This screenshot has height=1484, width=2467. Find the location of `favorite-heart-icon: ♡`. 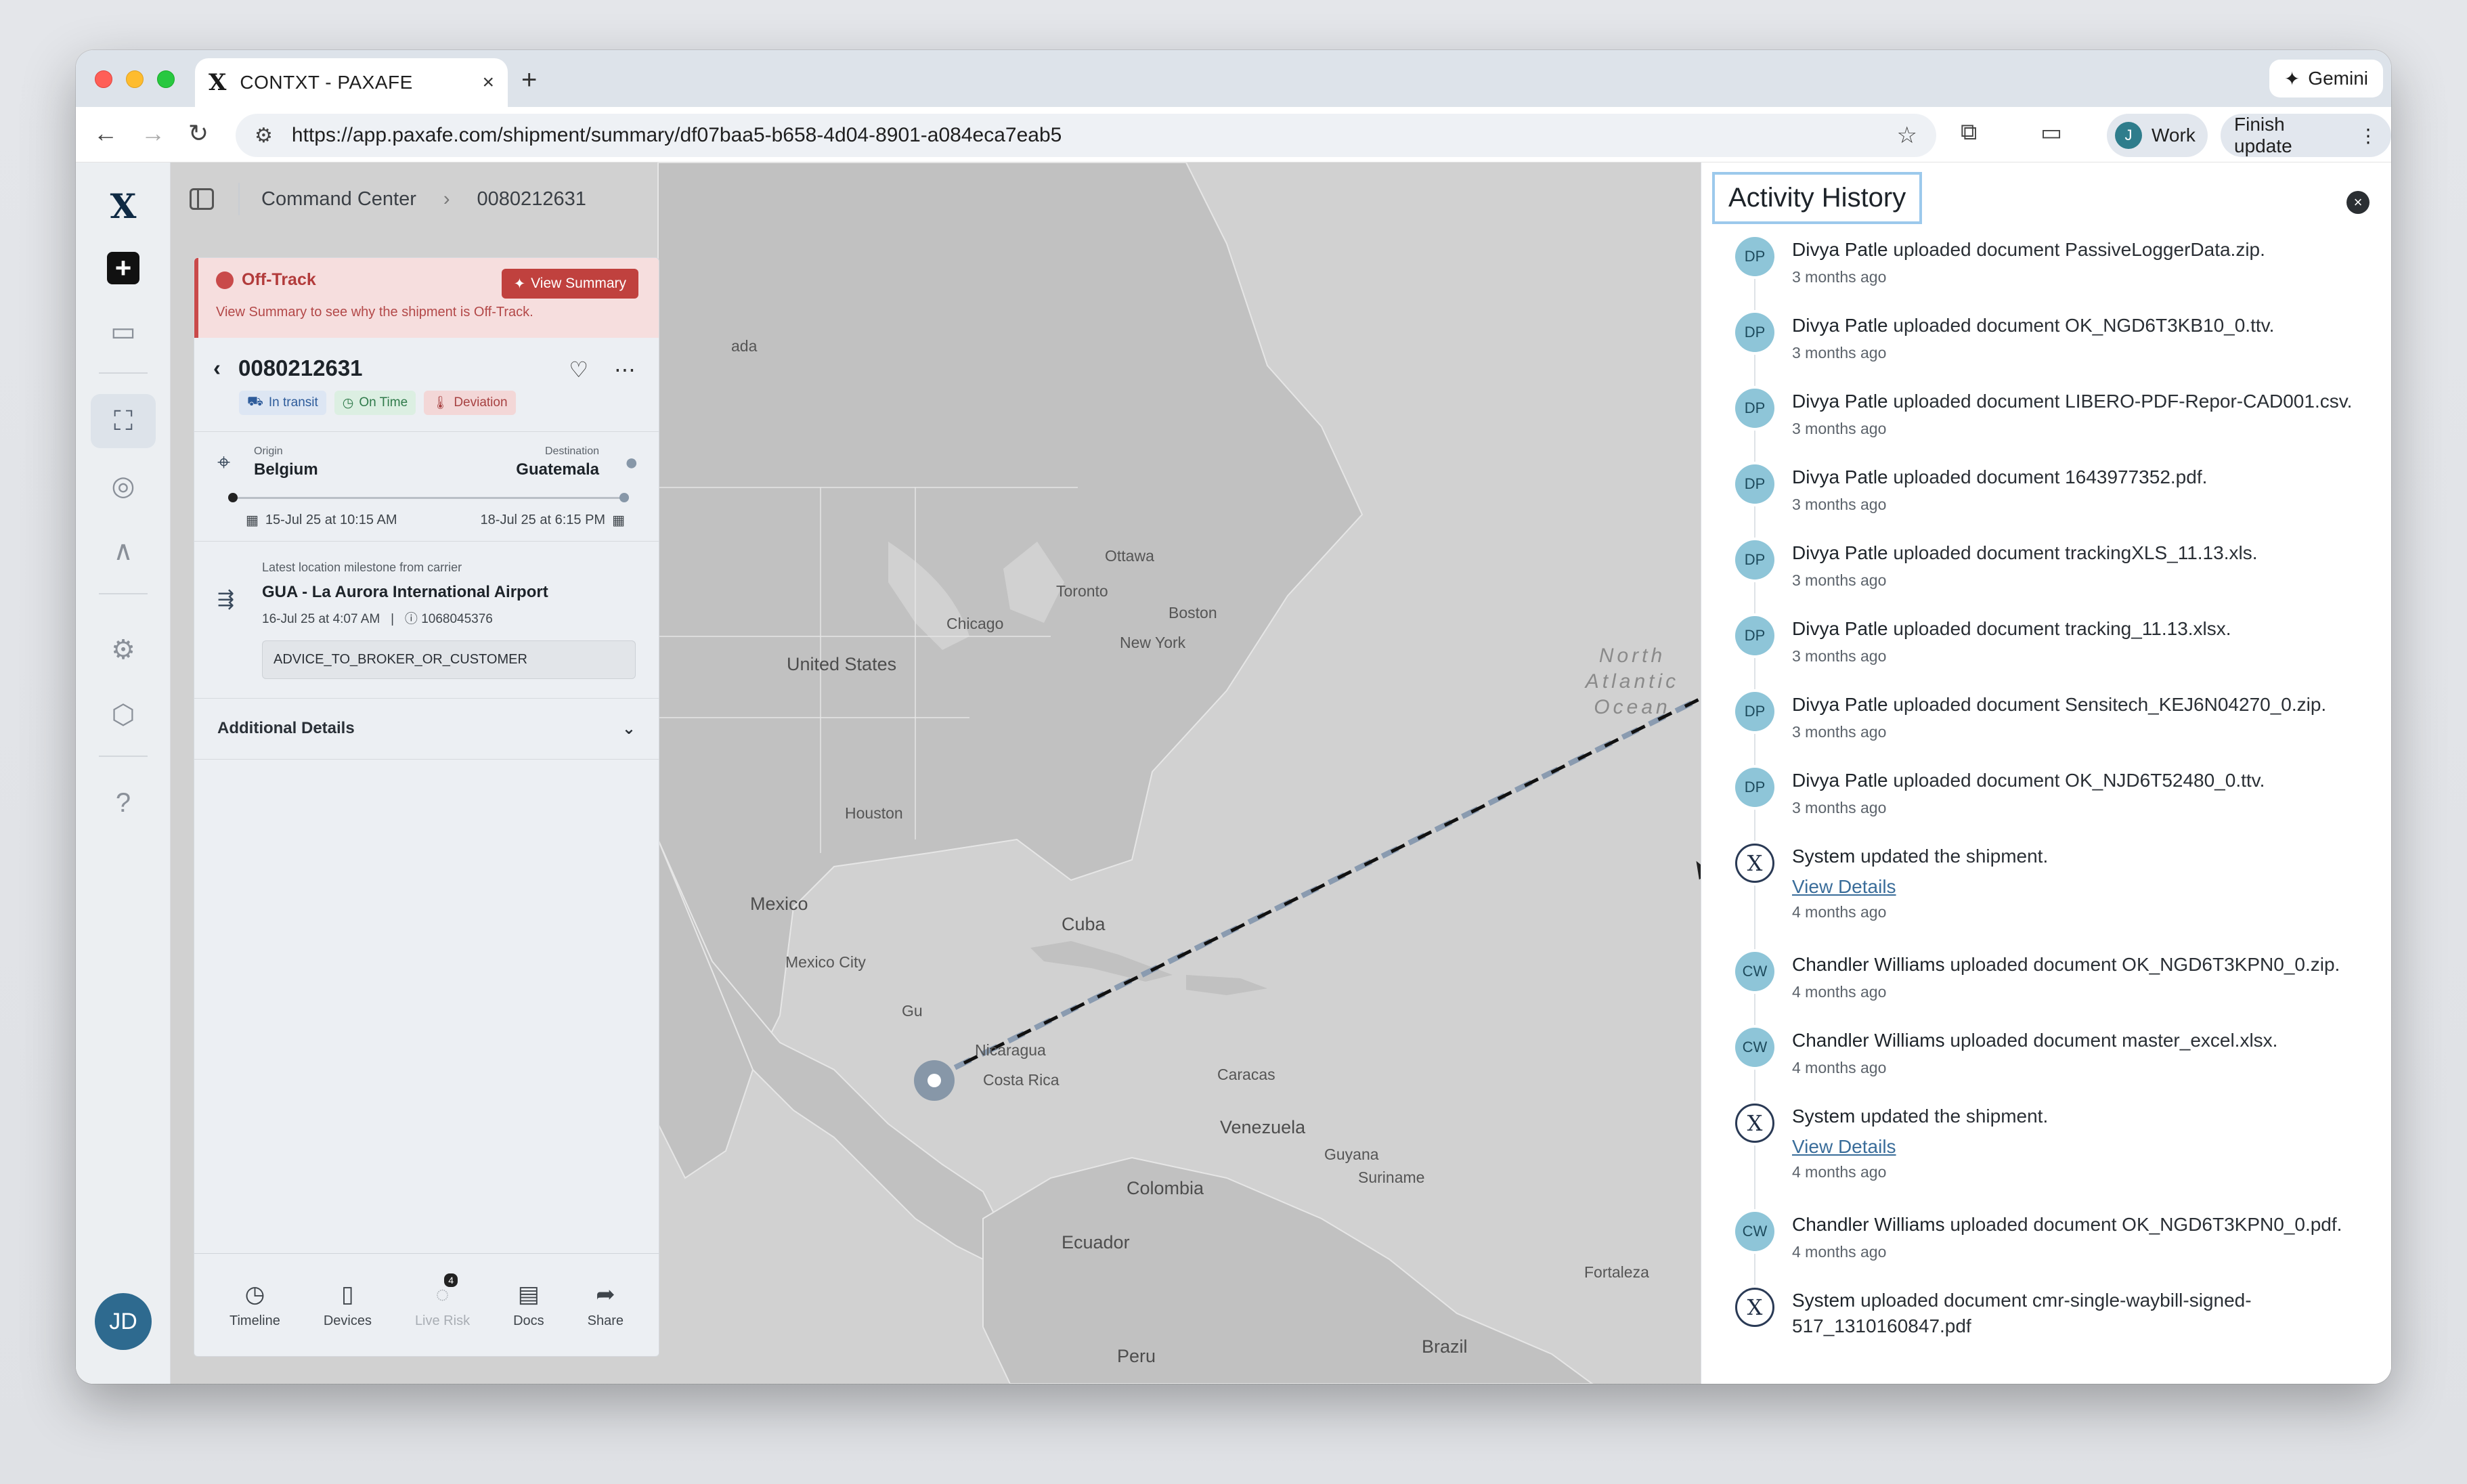

favorite-heart-icon: ♡ is located at coordinates (578, 370).